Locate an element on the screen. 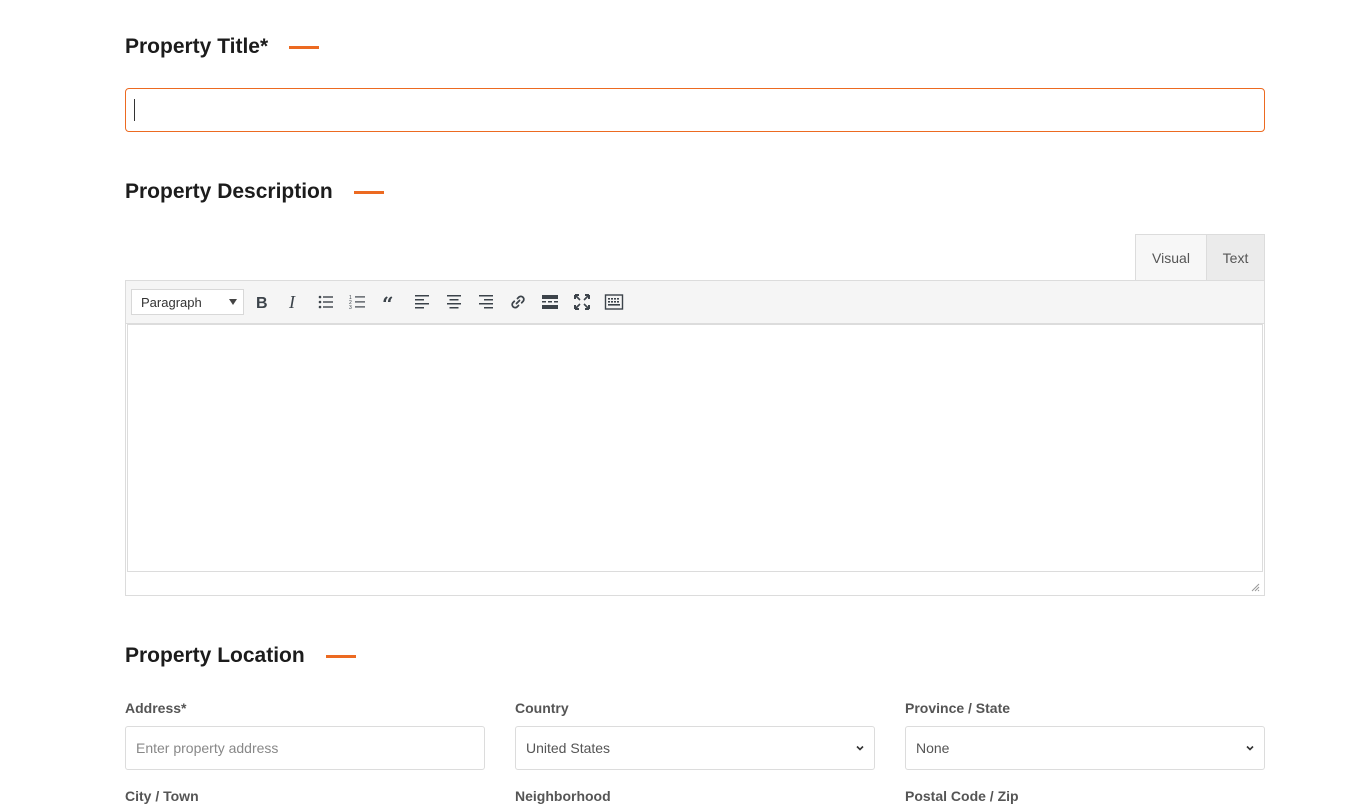 The height and width of the screenshot is (804, 1359). read-more-icon is located at coordinates (550, 302).